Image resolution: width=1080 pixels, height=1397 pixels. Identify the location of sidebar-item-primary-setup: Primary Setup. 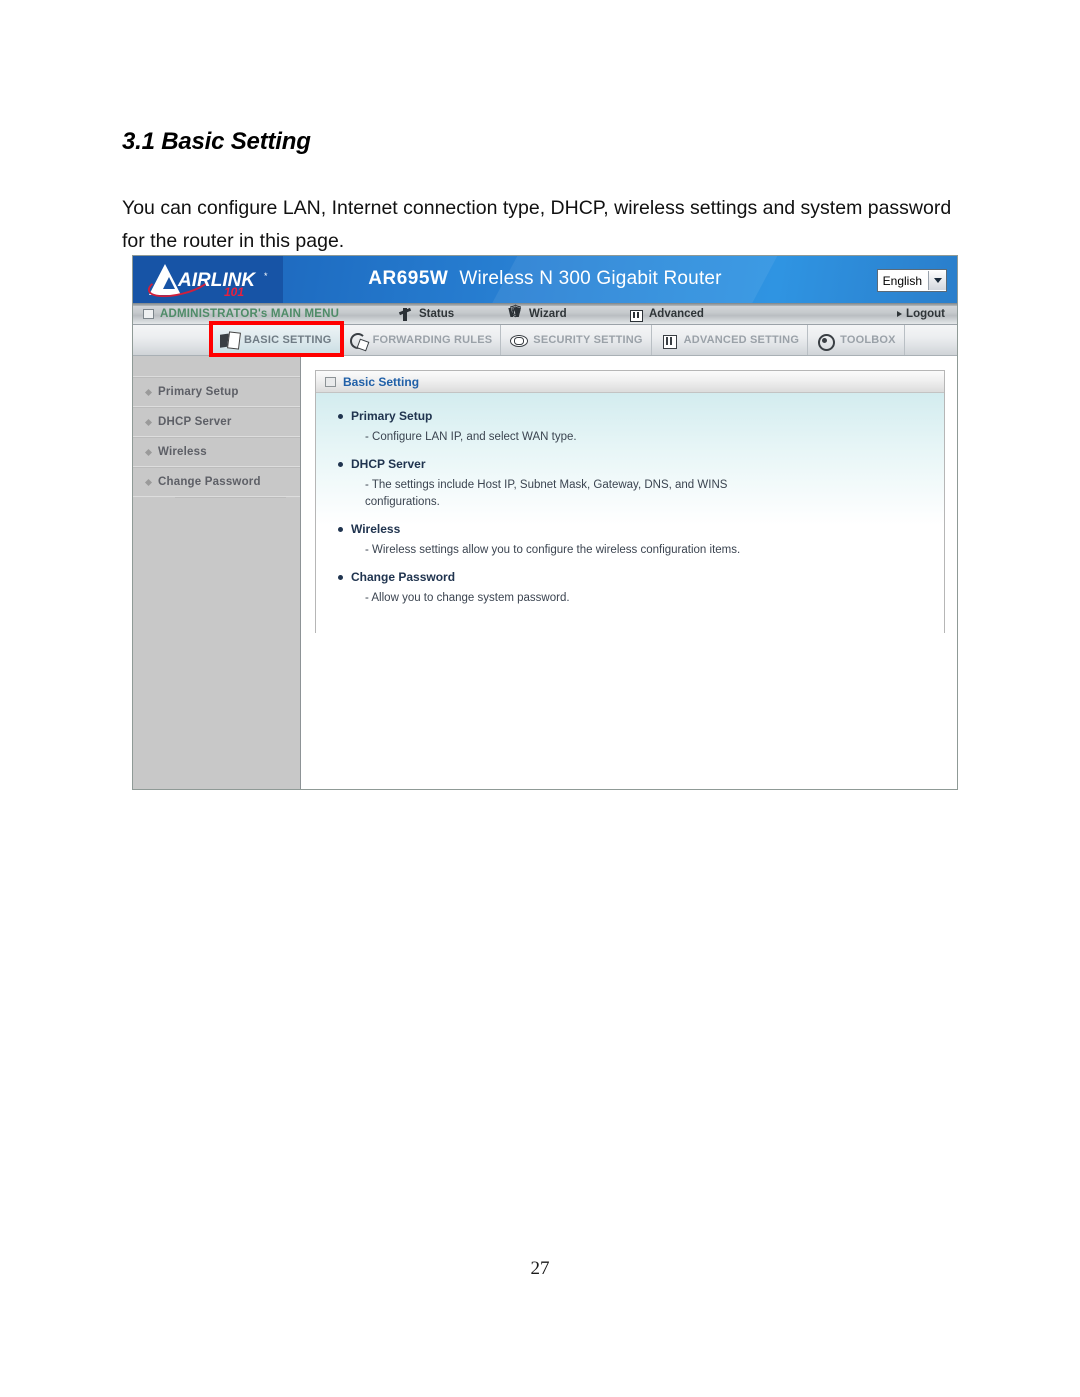
(216, 392).